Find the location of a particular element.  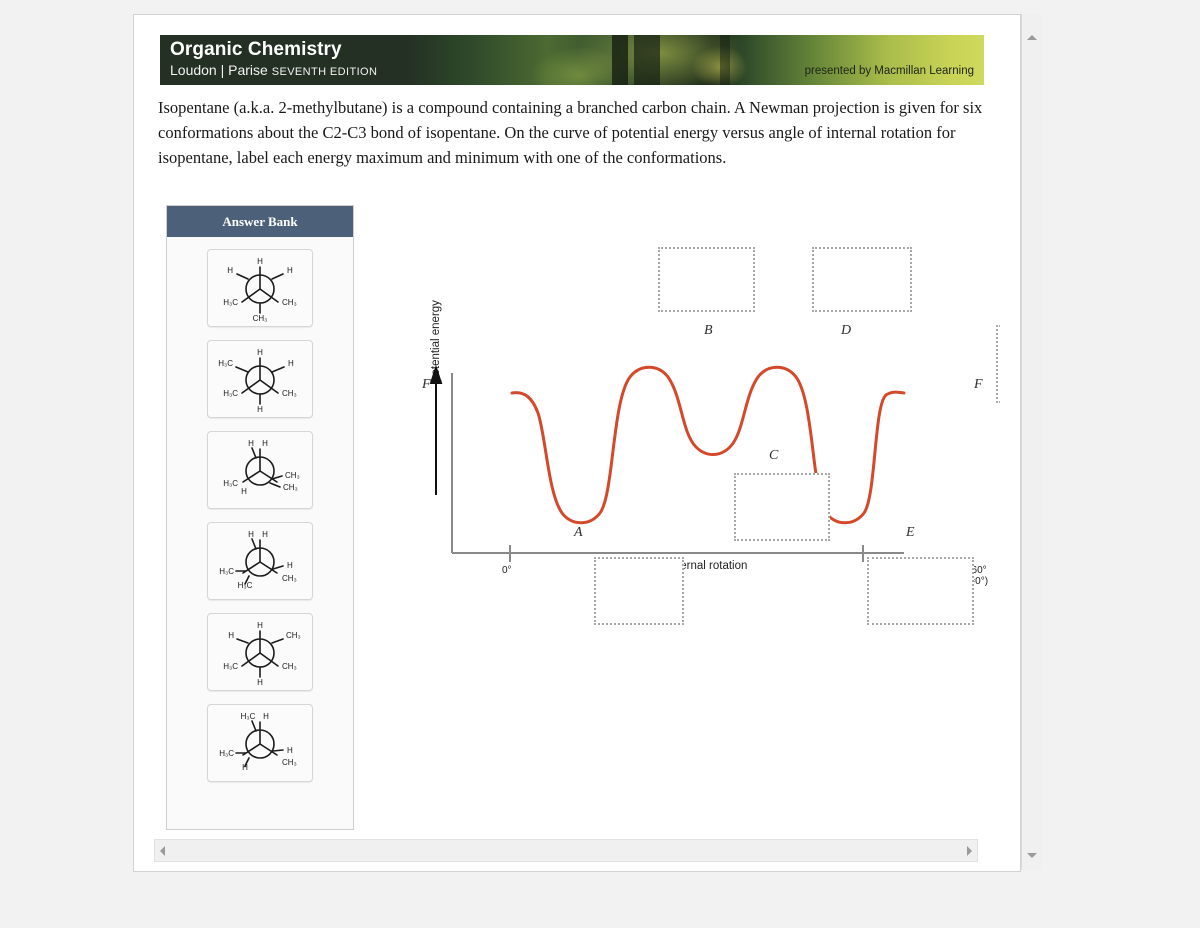

answer-bank-item-1: H H H H₃C CH₃ CH₃ is located at coordinates (260, 288).